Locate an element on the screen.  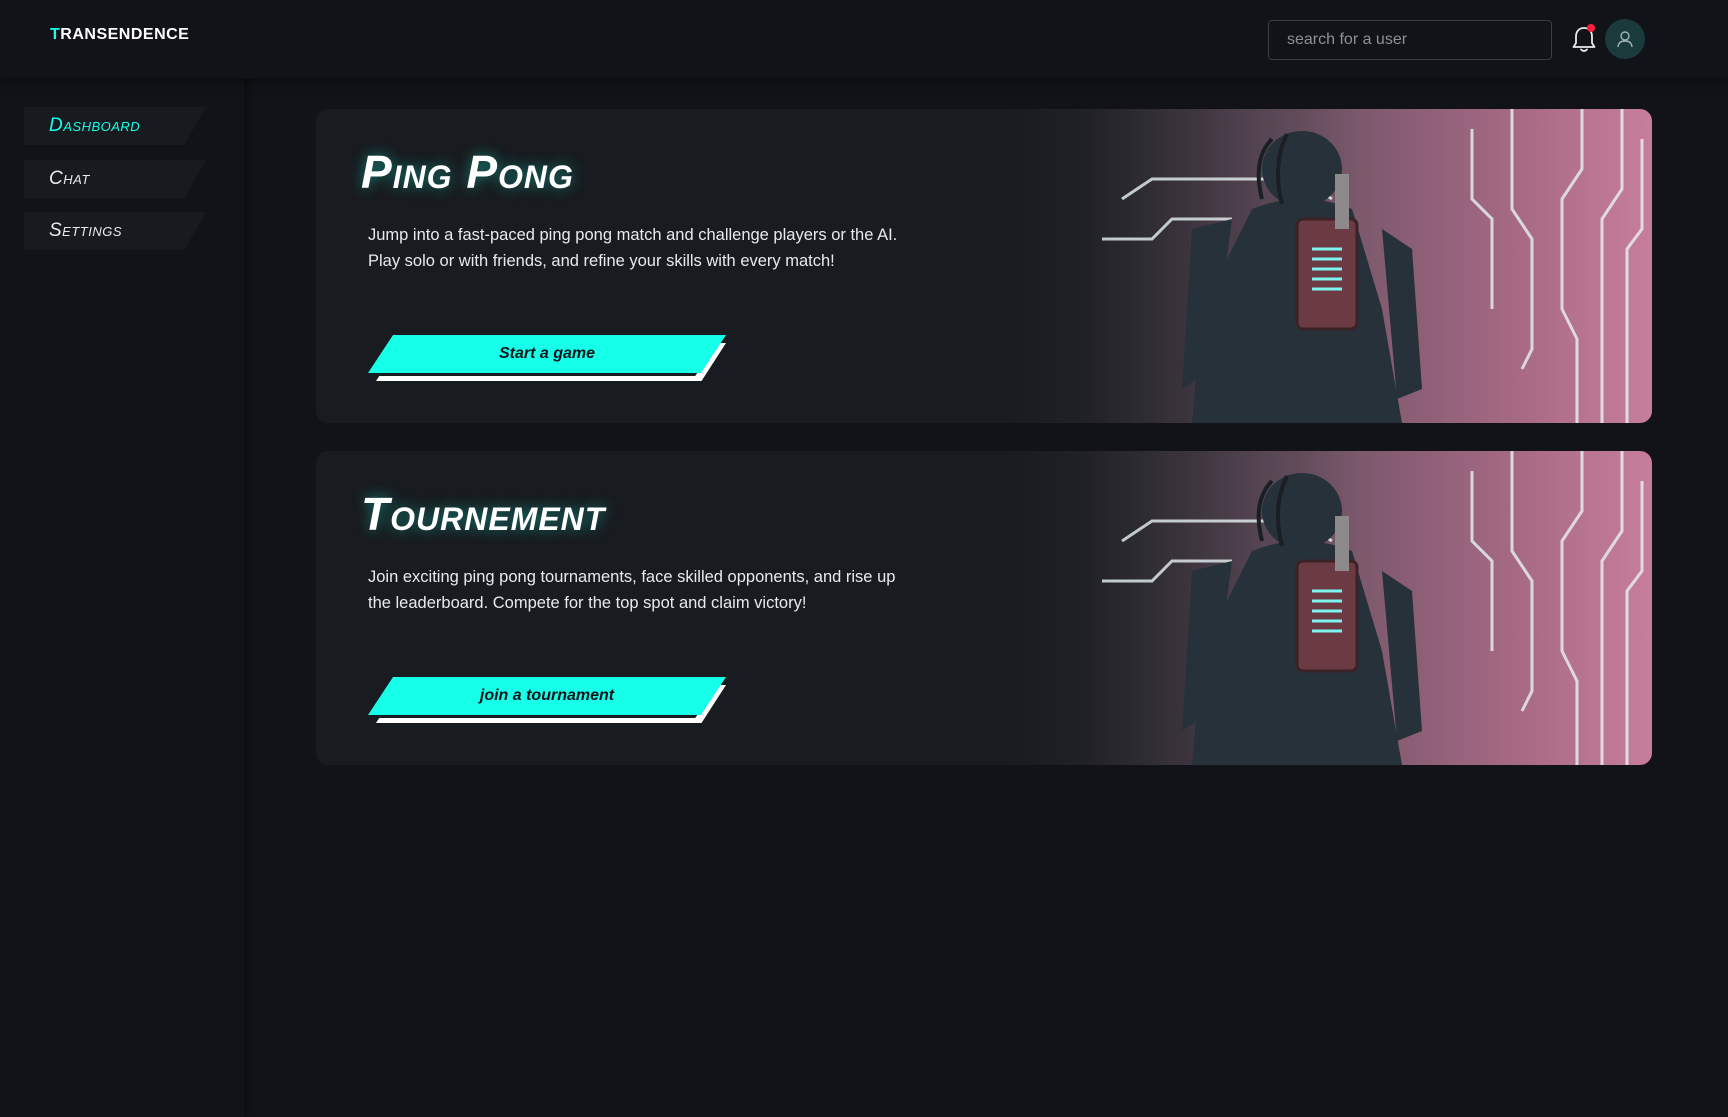
sidebar-item-label: Dashboard is located at coordinates (95, 125).